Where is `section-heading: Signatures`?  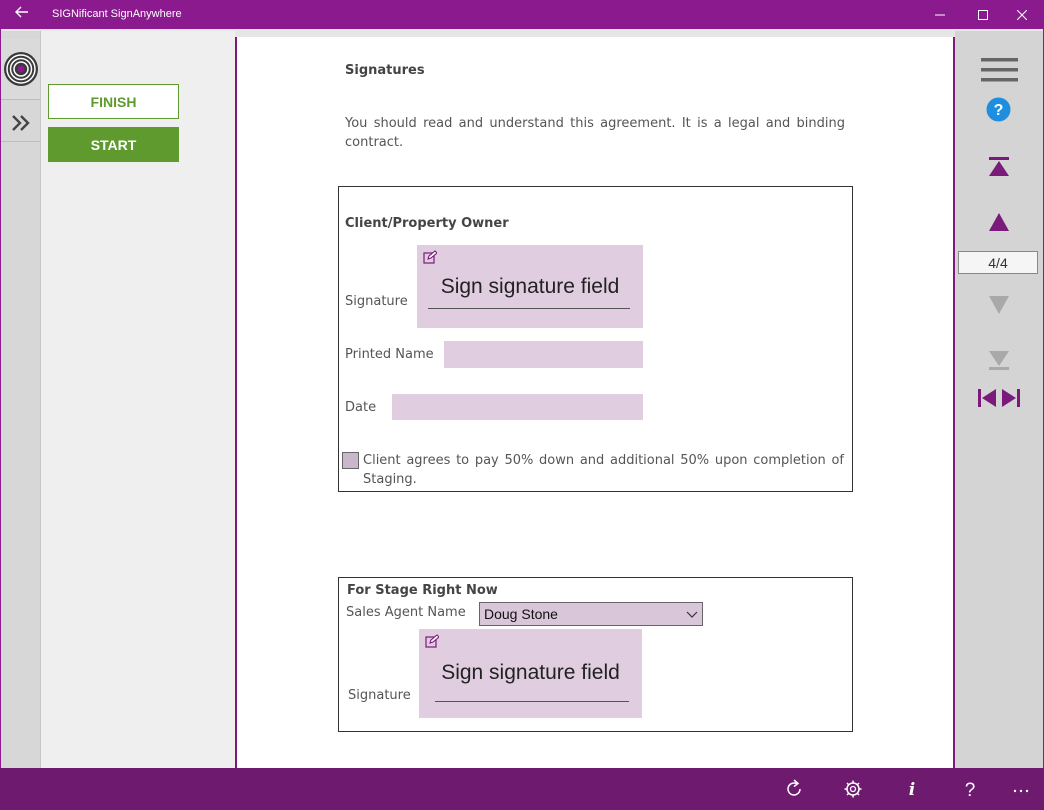 section-heading: Signatures is located at coordinates (385, 70).